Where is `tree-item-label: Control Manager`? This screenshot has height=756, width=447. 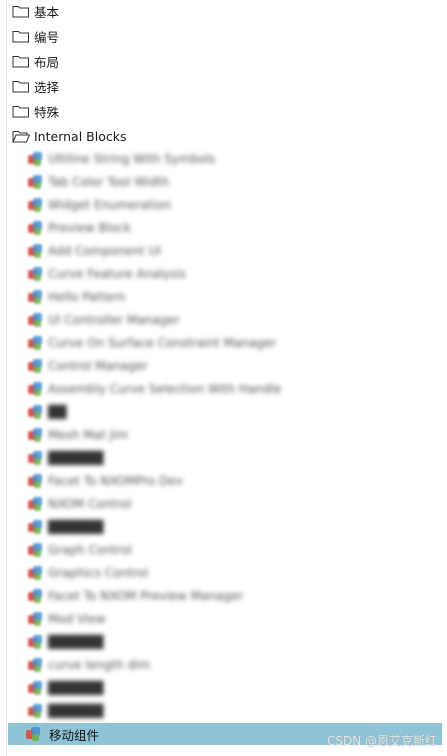 tree-item-label: Control Manager is located at coordinates (98, 366).